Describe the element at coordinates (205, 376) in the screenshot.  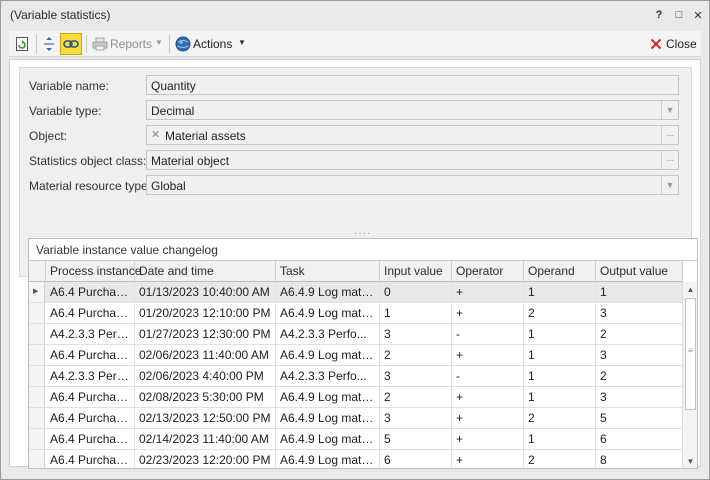
I see `cell-date: 02/06/2023 4:40:00 PM` at that location.